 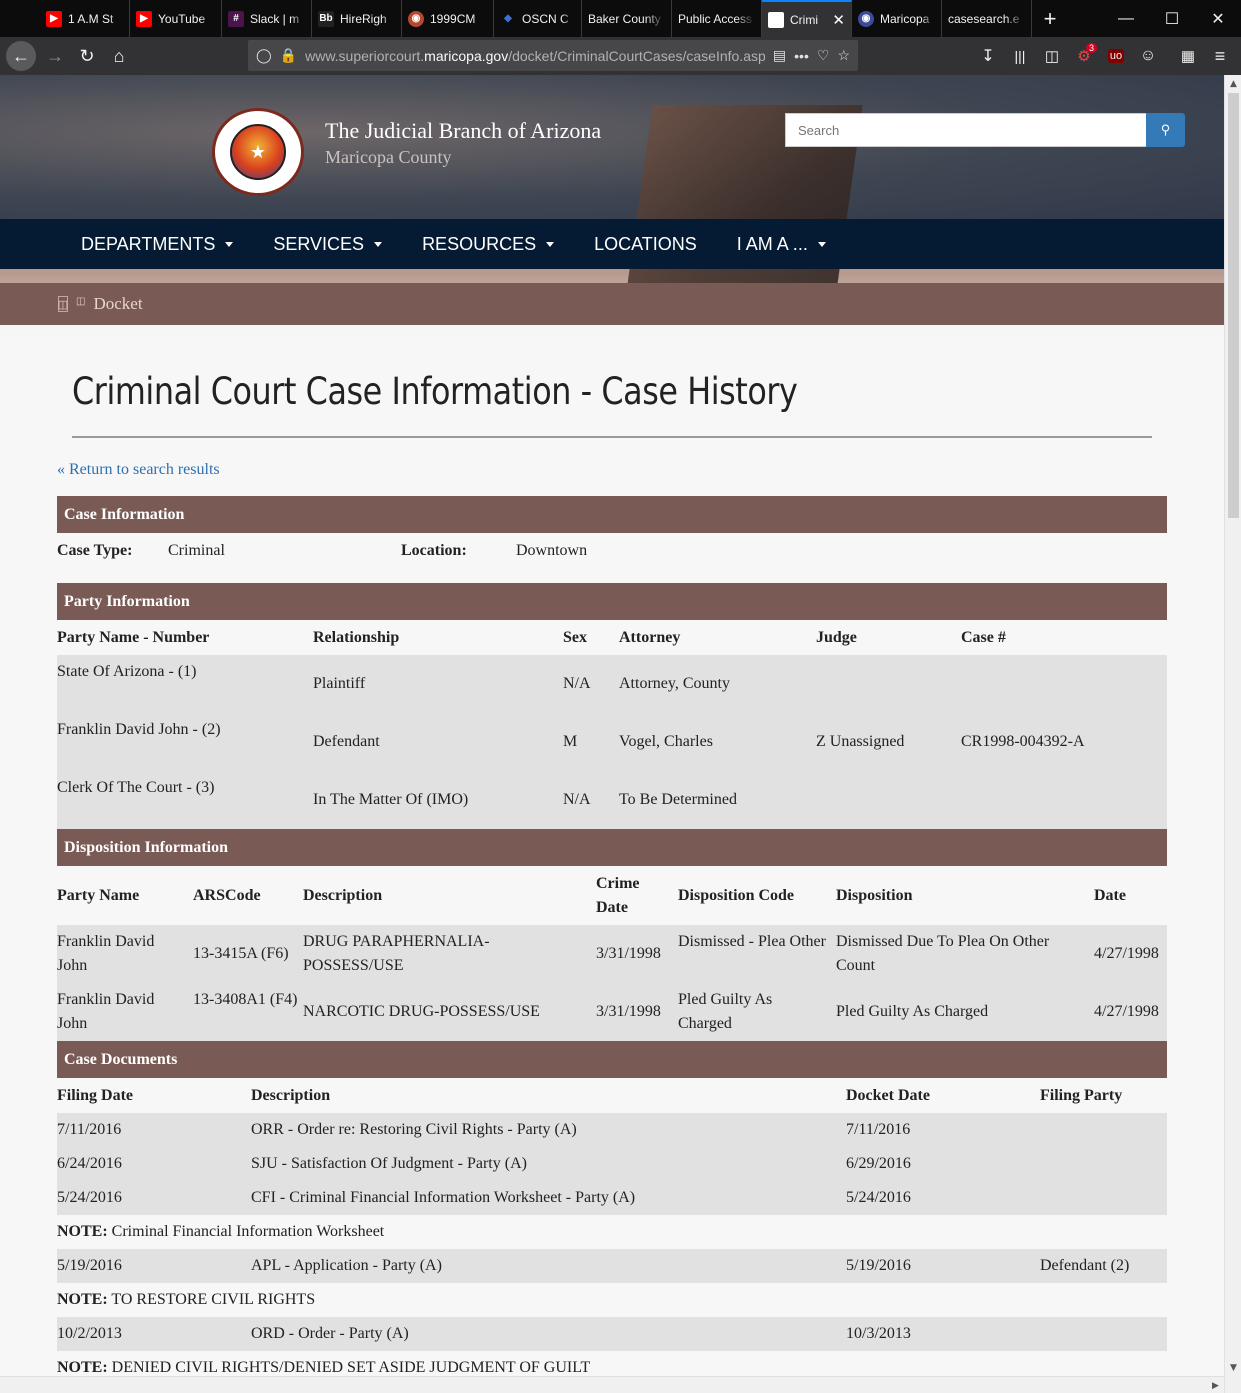 What do you see at coordinates (357, 18) in the screenshot?
I see `browser-tab: Bb HireRigh` at bounding box center [357, 18].